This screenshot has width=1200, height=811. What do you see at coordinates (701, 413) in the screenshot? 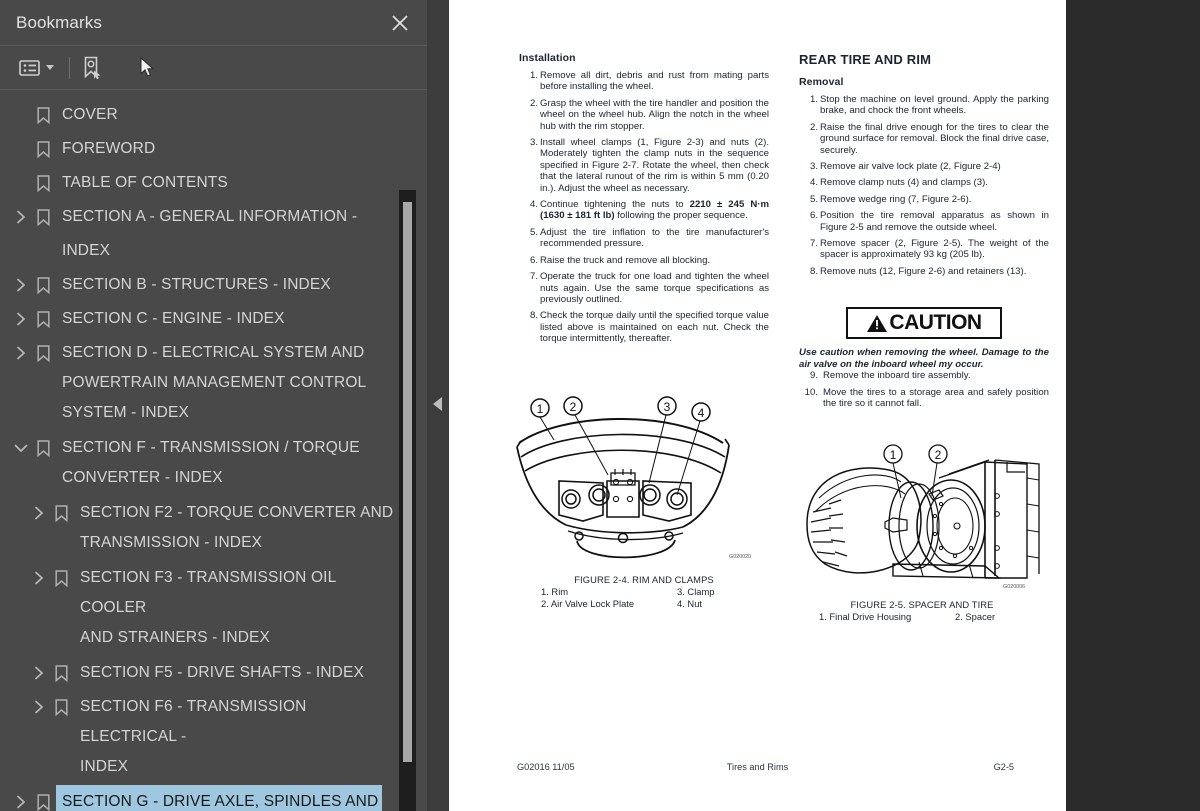
I see `svg-text: 4` at bounding box center [701, 413].